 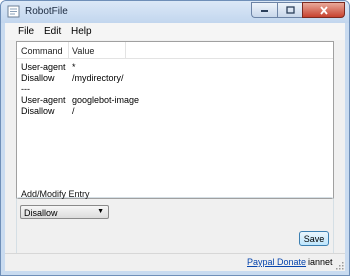 What do you see at coordinates (64, 212) in the screenshot?
I see `command-select: Disallow ▼` at bounding box center [64, 212].